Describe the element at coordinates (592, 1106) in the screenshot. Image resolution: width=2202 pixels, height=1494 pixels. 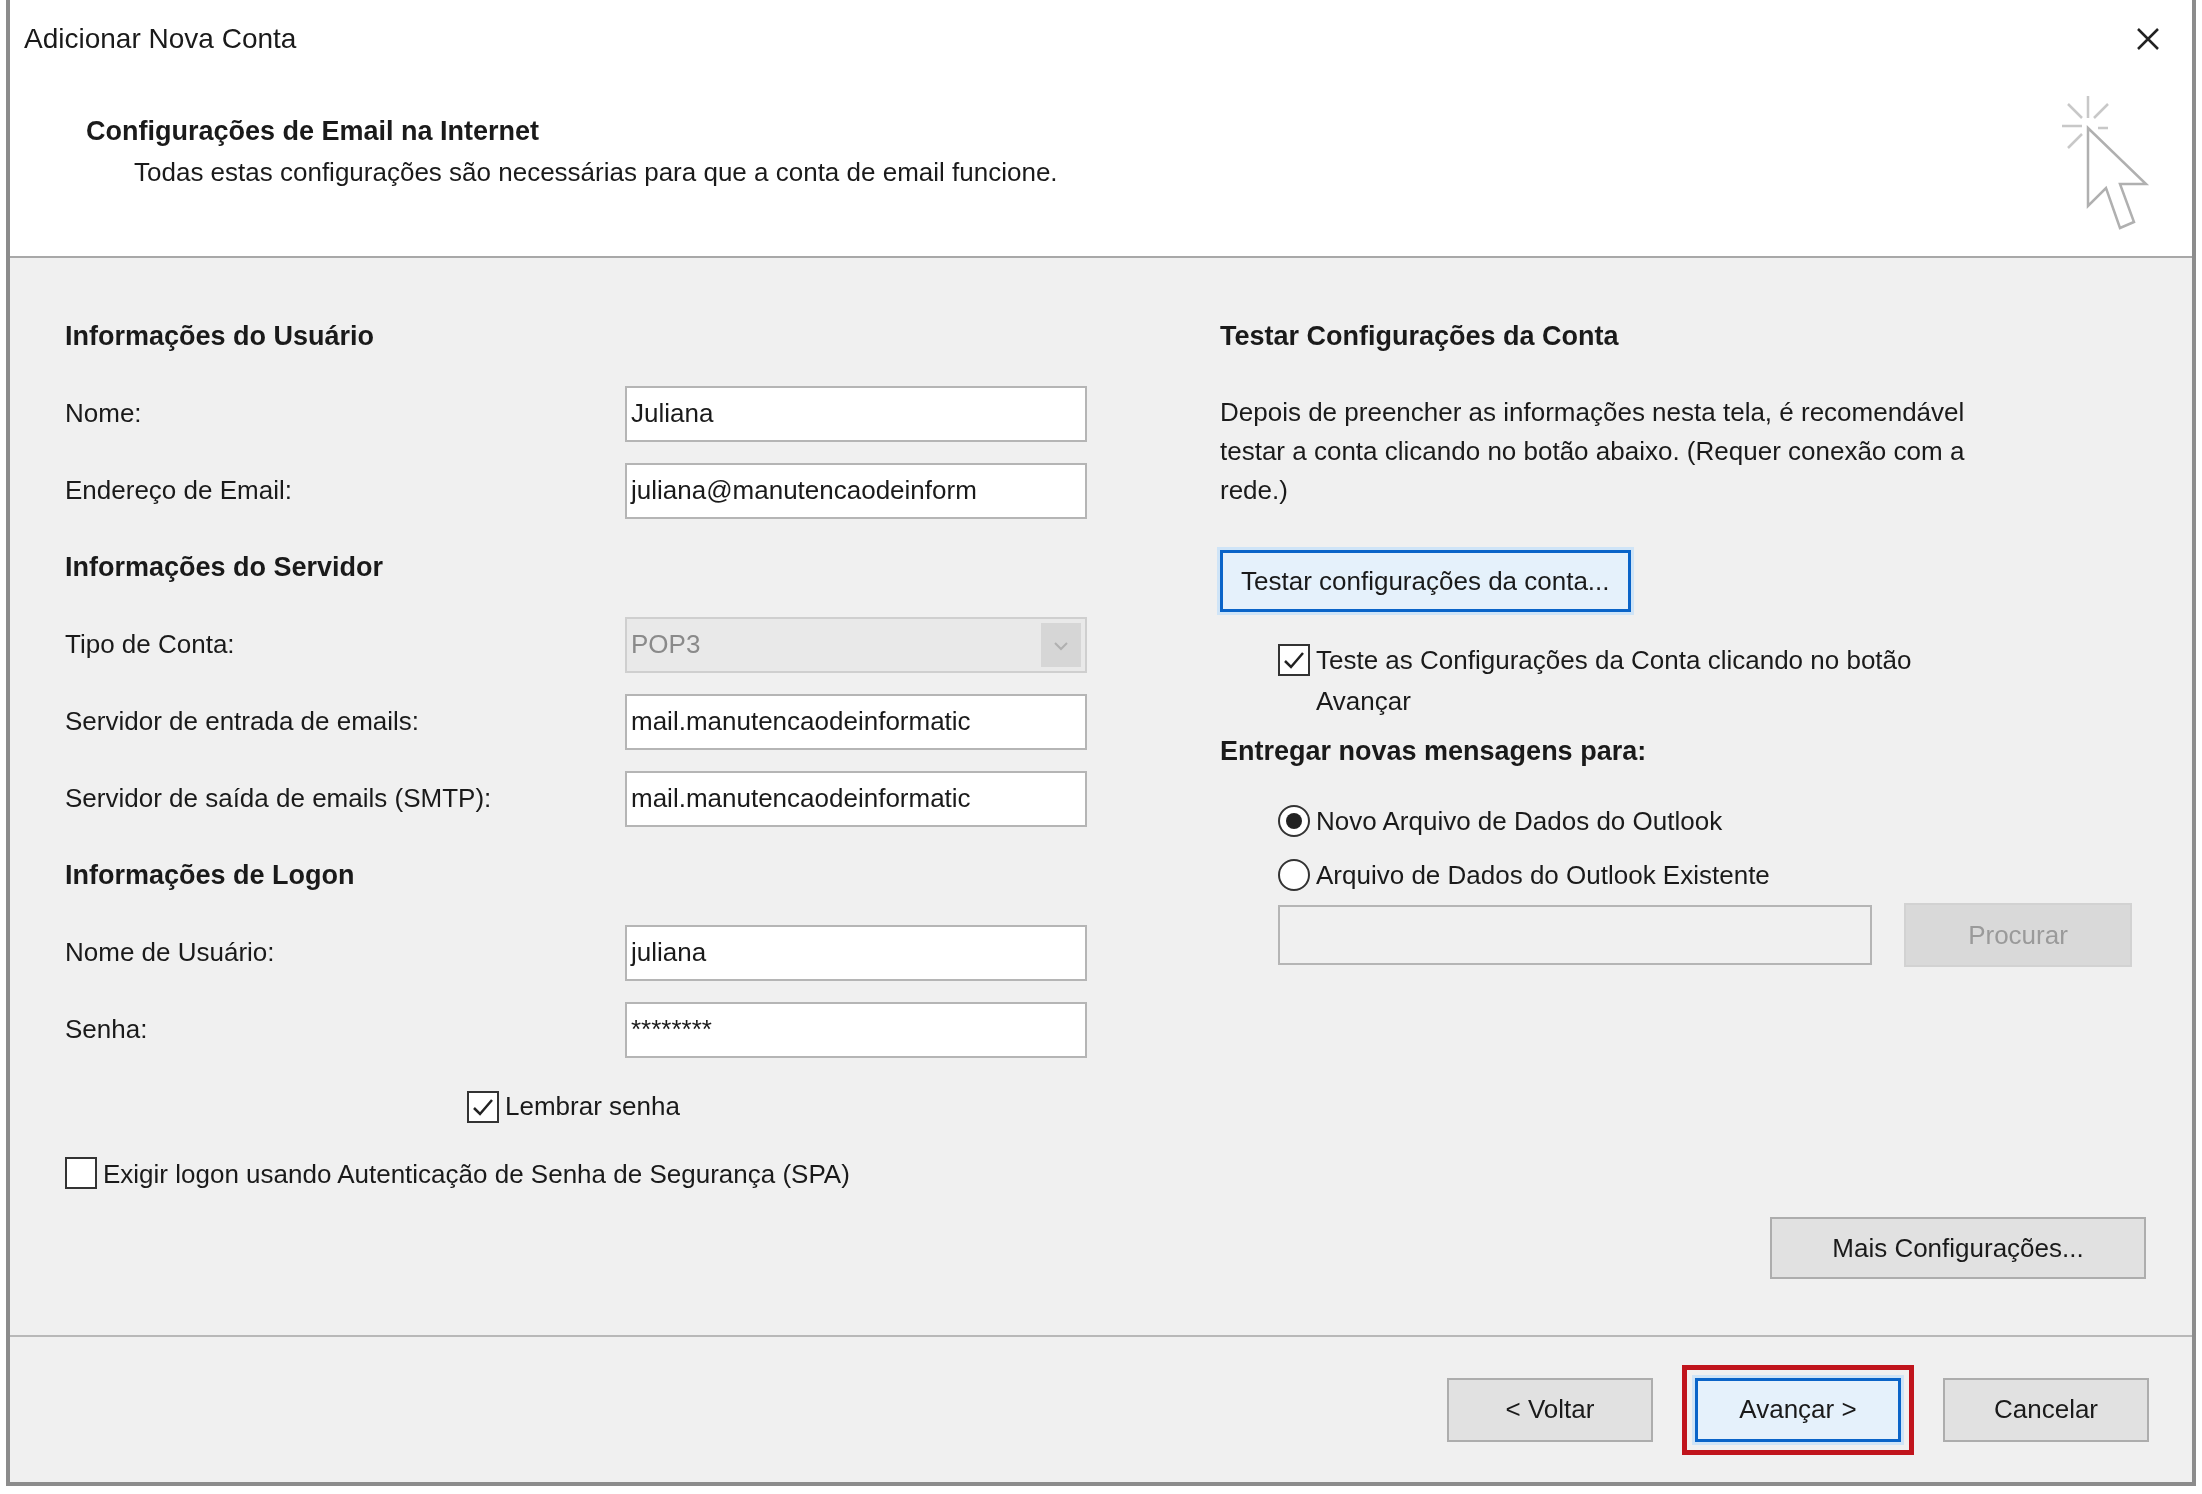
I see `checkbox-label: Lembrar senha` at that location.